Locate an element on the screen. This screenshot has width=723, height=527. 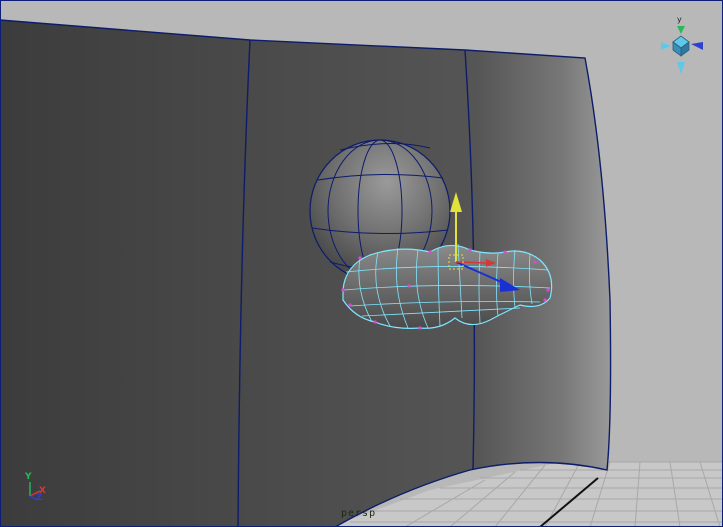
view-cube-left-arrow-icon is located at coordinates (666, 46).